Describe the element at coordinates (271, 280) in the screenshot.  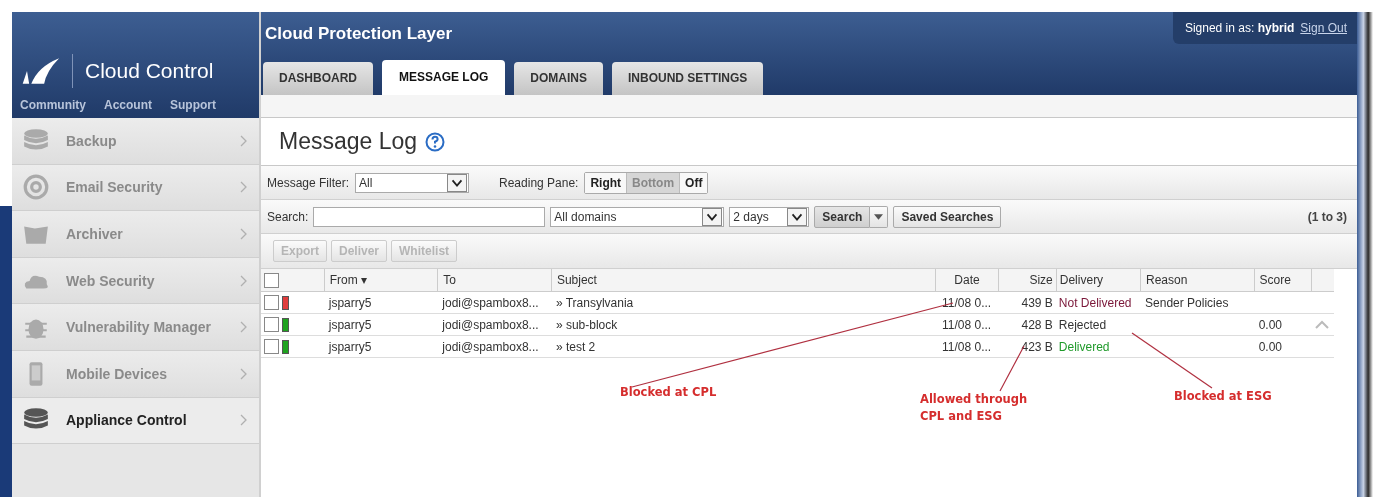
I see `select-all-checkbox` at that location.